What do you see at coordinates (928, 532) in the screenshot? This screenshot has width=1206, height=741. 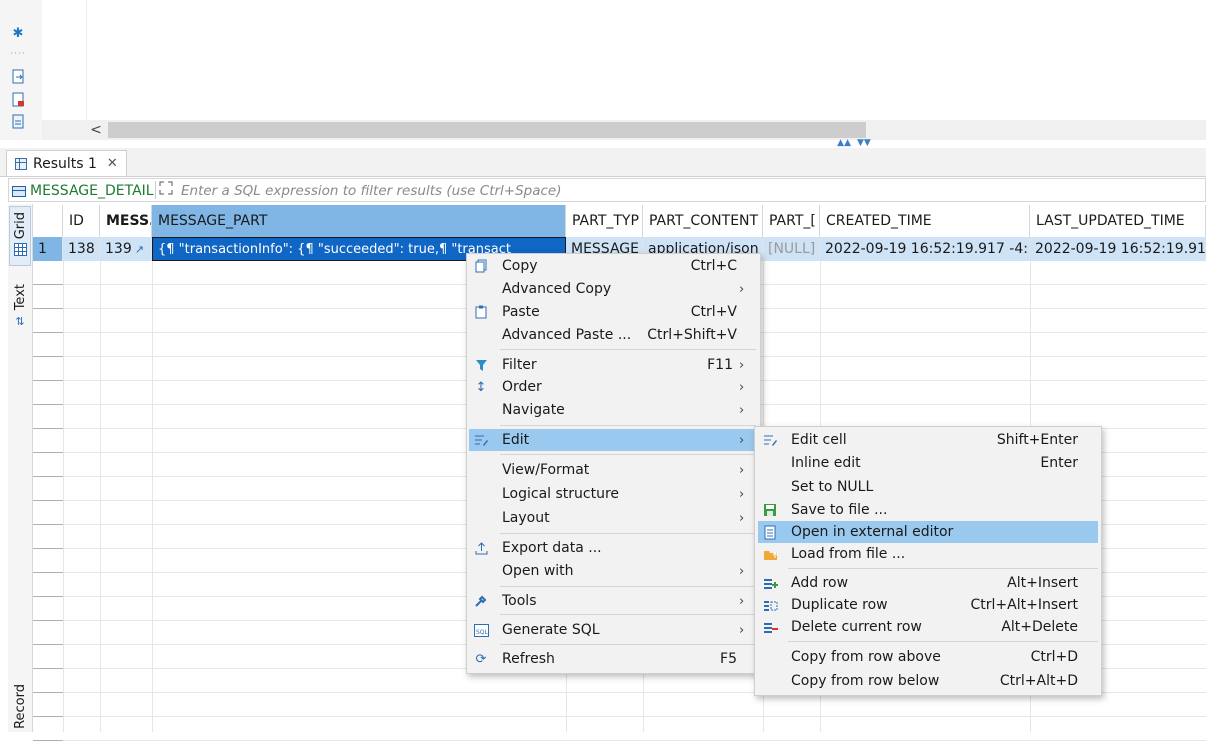 I see `menu-item-open-in-external-editor: Open in external editor` at bounding box center [928, 532].